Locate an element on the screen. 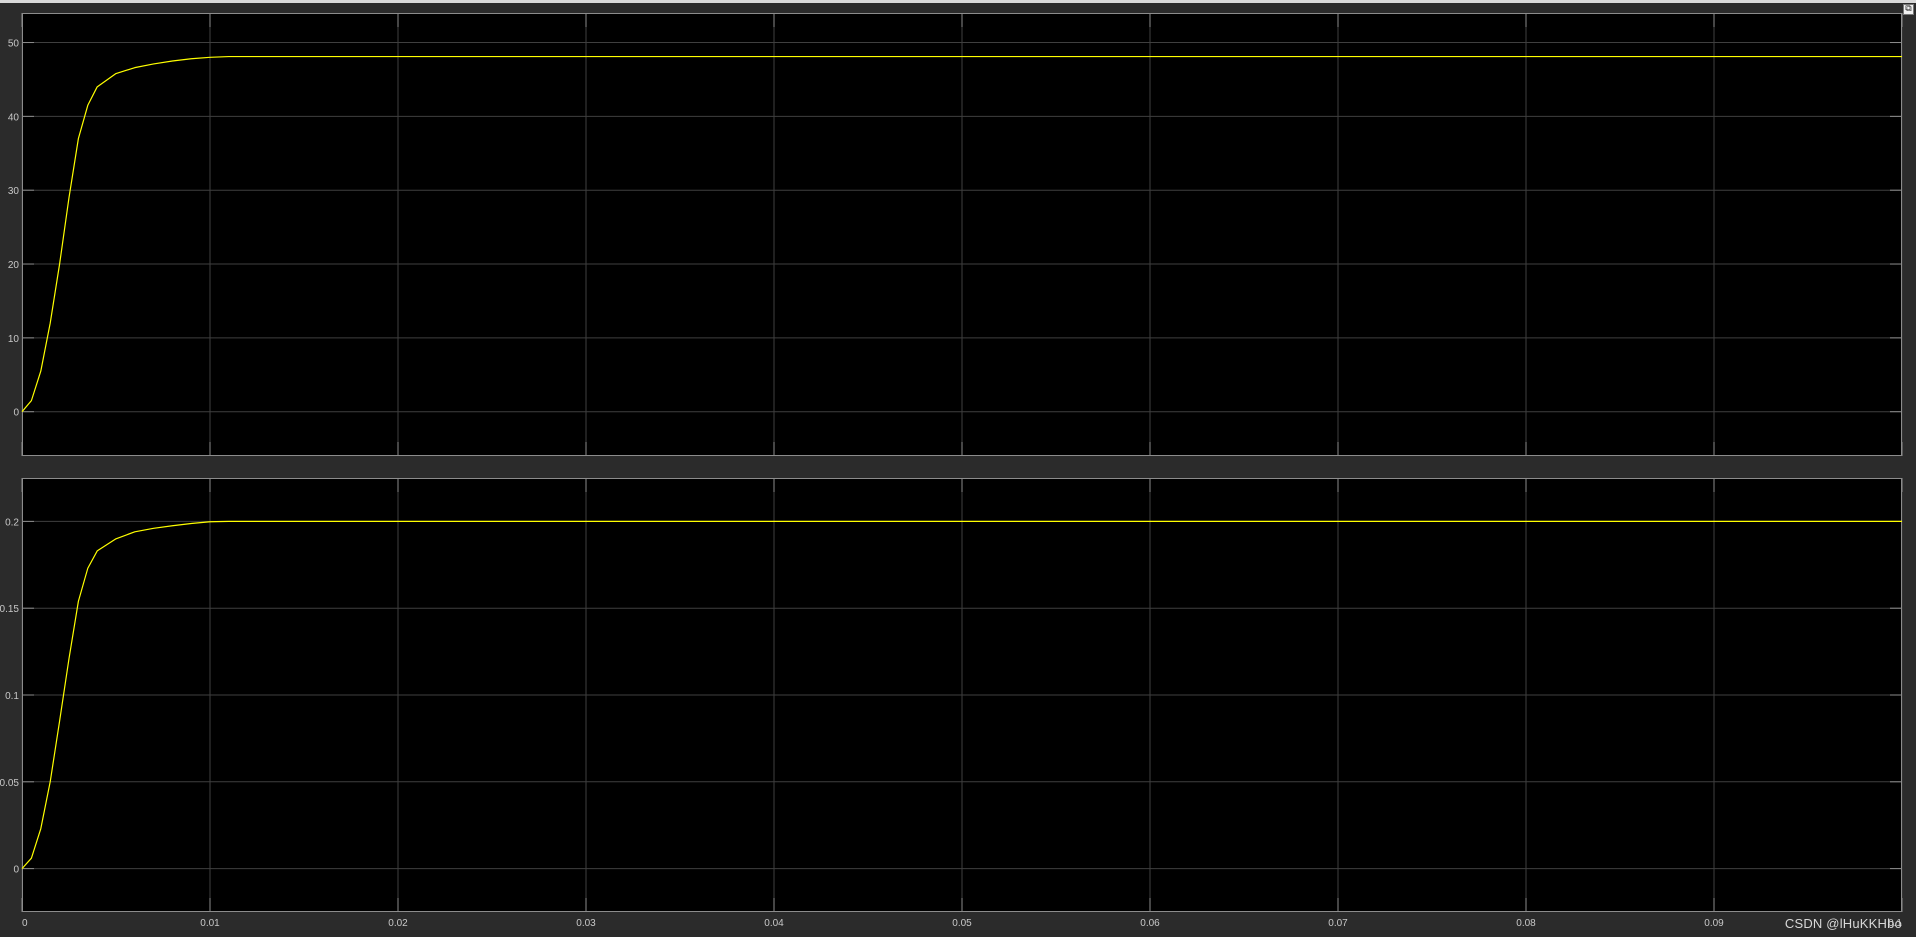 Image resolution: width=1916 pixels, height=937 pixels. y-tick-label: 50 is located at coordinates (14, 44).